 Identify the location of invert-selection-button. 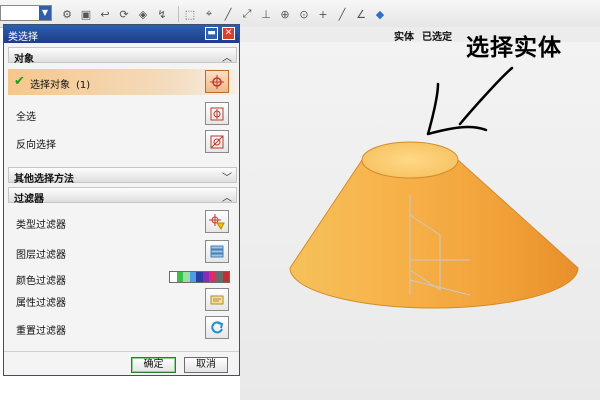
(217, 141).